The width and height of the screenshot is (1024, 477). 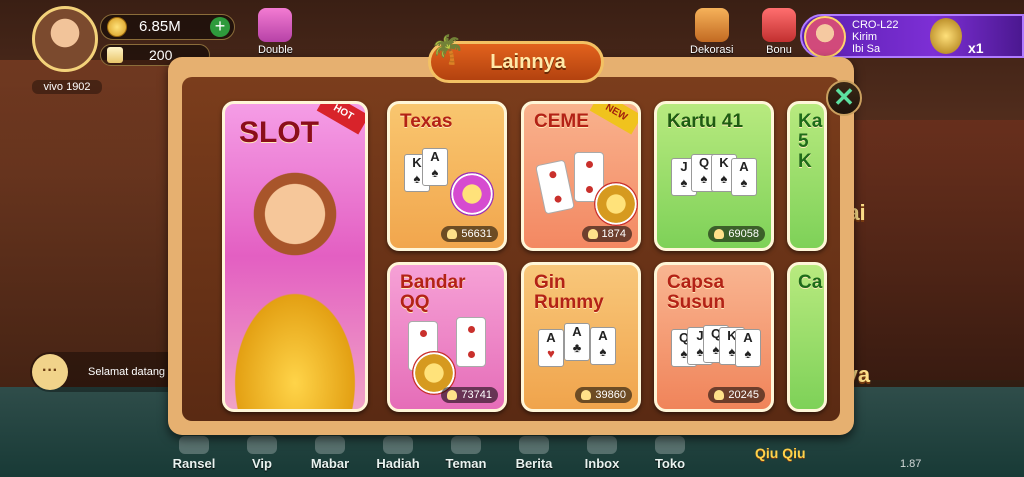 What do you see at coordinates (561, 121) in the screenshot?
I see `game-label: CEME` at bounding box center [561, 121].